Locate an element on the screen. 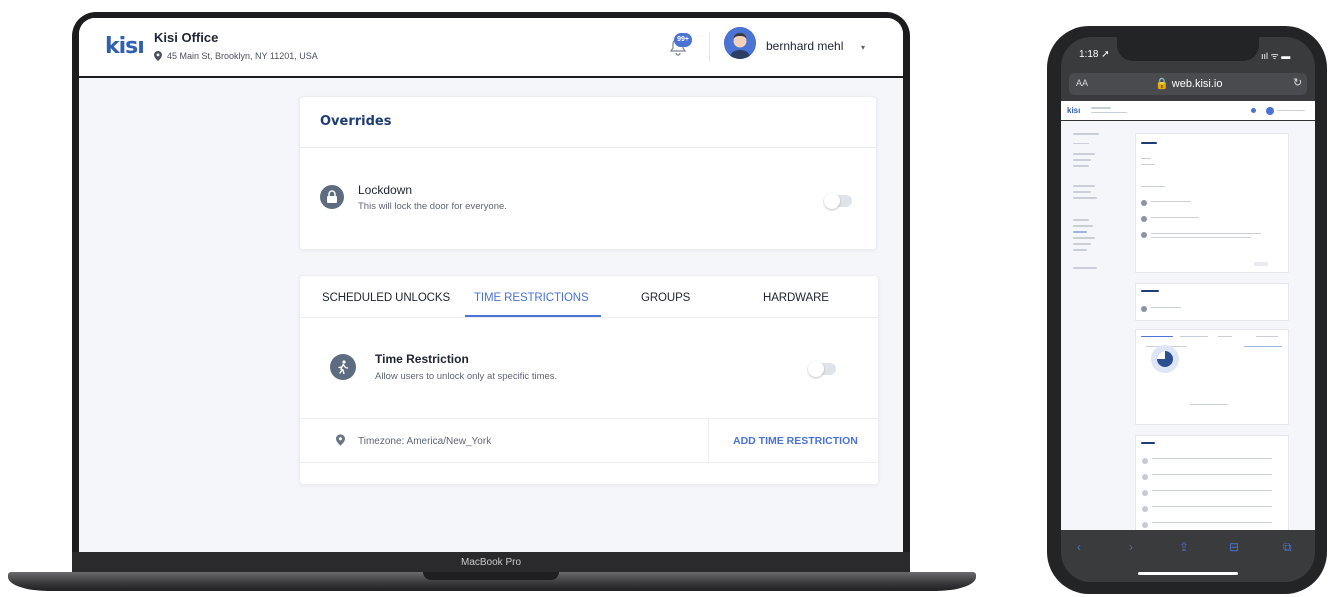 Image resolution: width=1333 pixels, height=597 pixels. mini-button is located at coordinates (1261, 264).